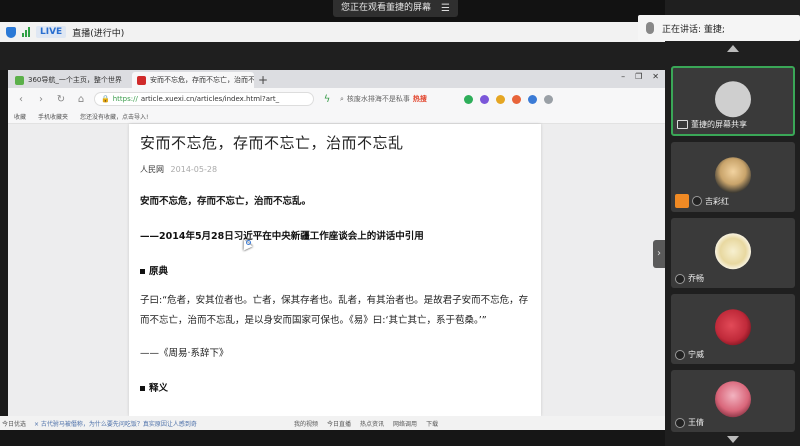 The image size is (800, 446). What do you see at coordinates (332, 438) in the screenshot?
I see `bottom-strip` at bounding box center [332, 438].